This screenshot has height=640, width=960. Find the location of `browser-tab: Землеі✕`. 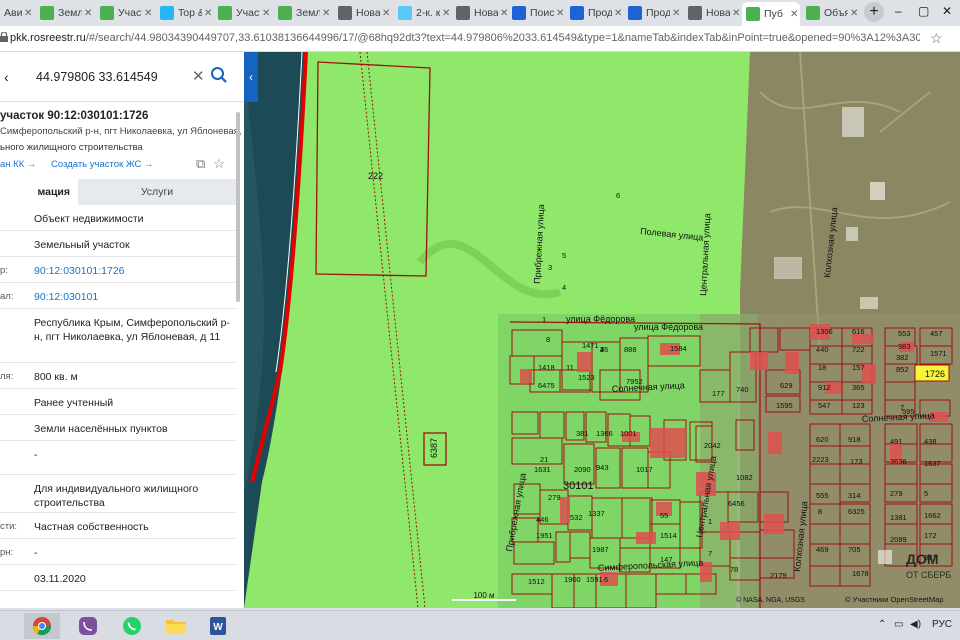

browser-tab: Землеі✕ is located at coordinates (65, 13).